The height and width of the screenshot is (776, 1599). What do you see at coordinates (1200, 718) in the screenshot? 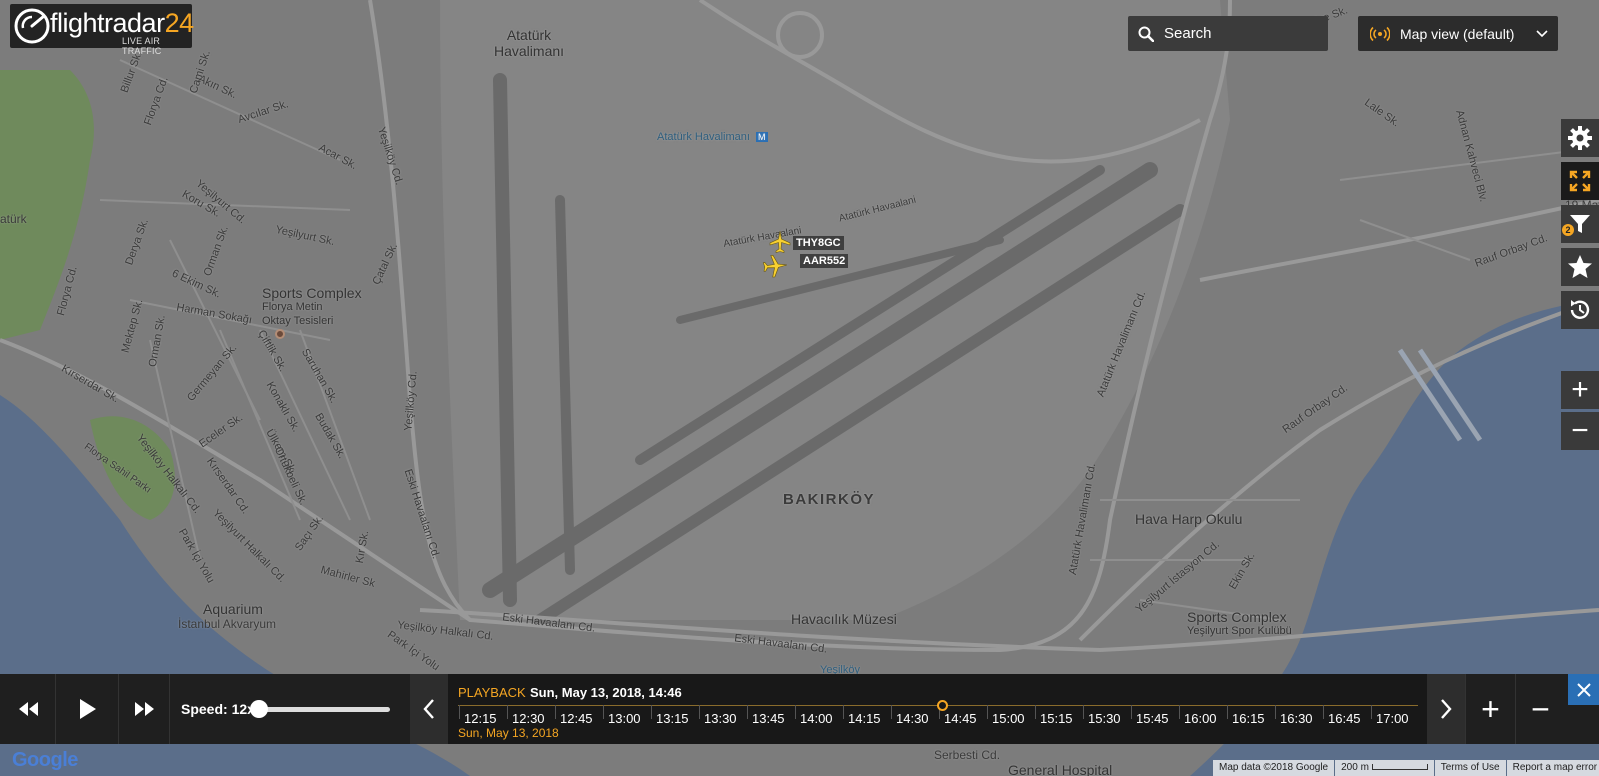
I see `timeline-tick-label: 16:00` at bounding box center [1200, 718].